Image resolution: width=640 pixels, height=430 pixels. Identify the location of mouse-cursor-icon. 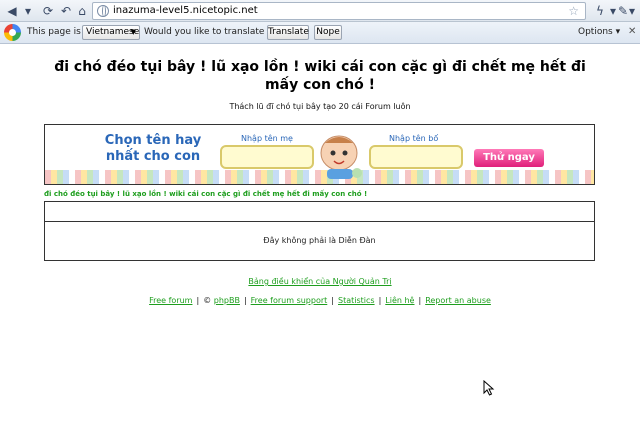
(489, 388).